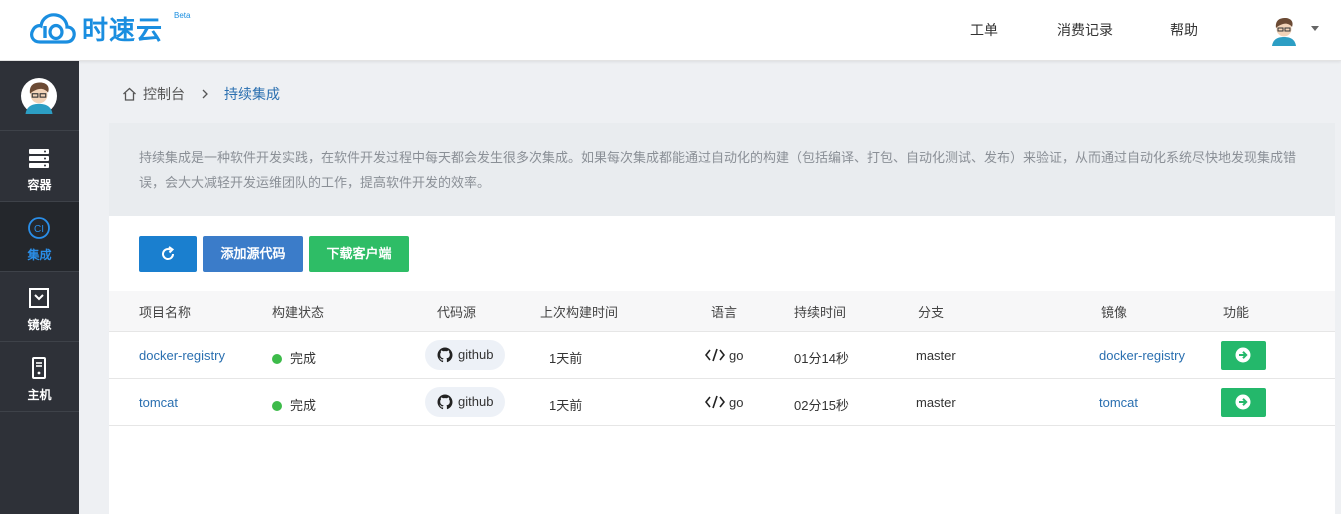 The width and height of the screenshot is (1341, 514). I want to click on chevron-right-icon, so click(205, 94).